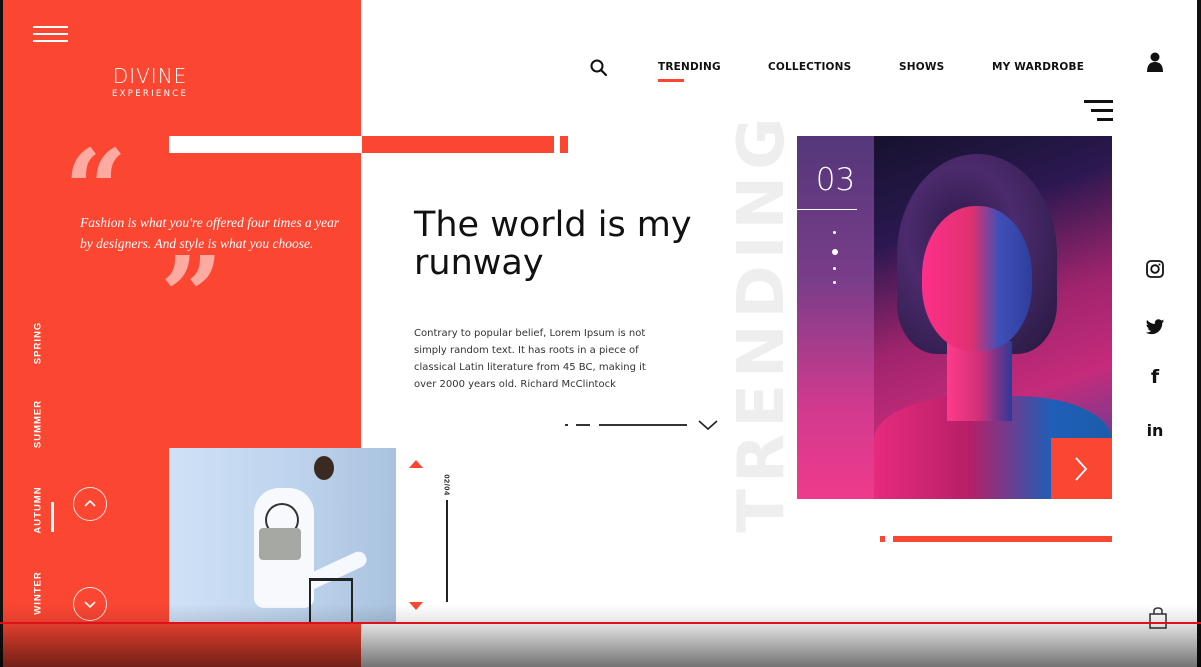 The height and width of the screenshot is (667, 1201). I want to click on slider-next-arrow-icon, so click(416, 606).